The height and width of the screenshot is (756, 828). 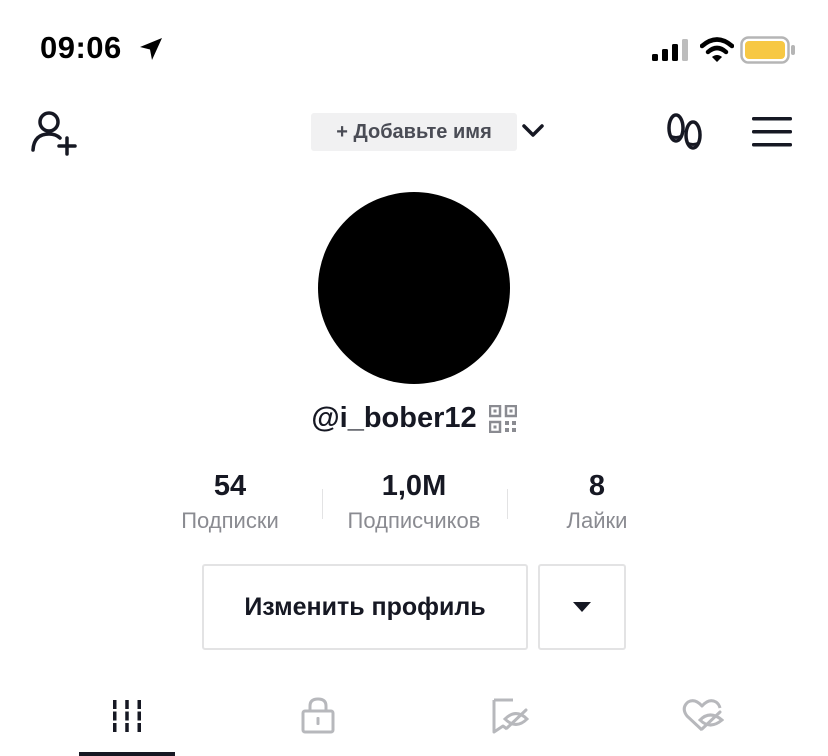 I want to click on tab-liked, so click(x=703, y=723).